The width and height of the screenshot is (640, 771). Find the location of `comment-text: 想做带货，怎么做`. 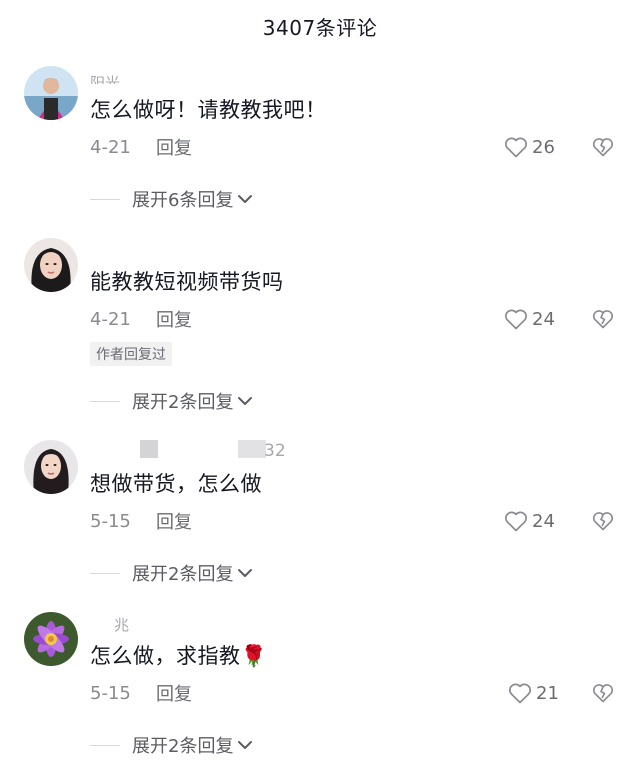

comment-text: 想做带货，怎么做 is located at coordinates (176, 484).